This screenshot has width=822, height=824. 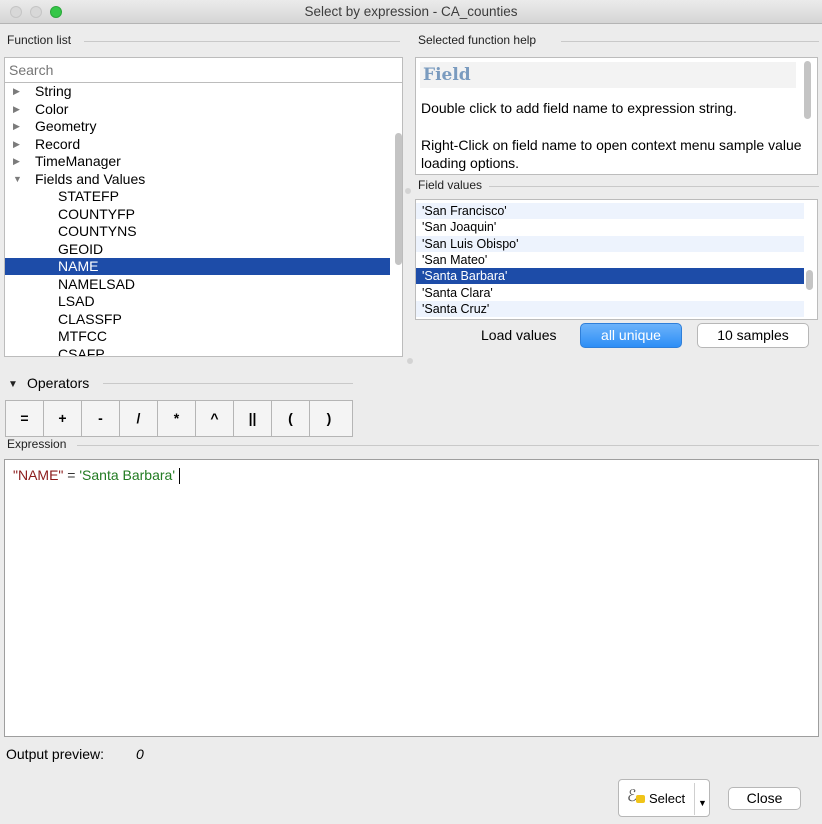 I want to click on field-value-item: 'San Luis Obispo', so click(x=610, y=243).